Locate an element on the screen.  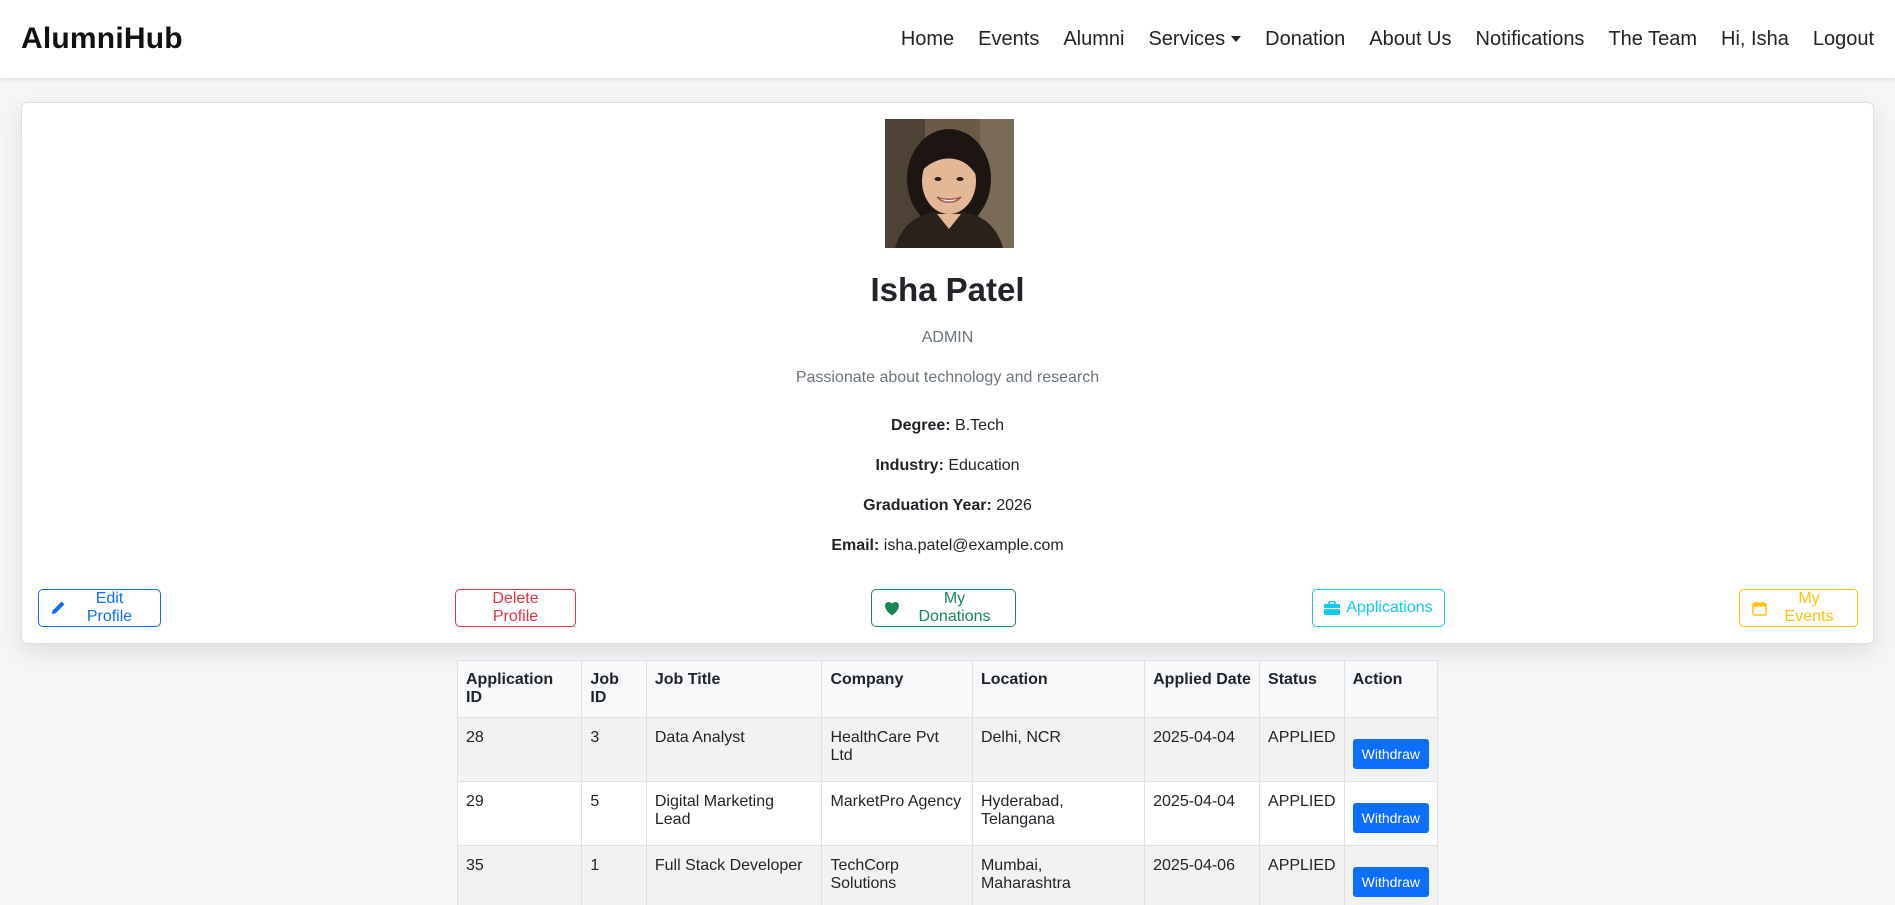
nav-the-team: The Team is located at coordinates (1652, 39).